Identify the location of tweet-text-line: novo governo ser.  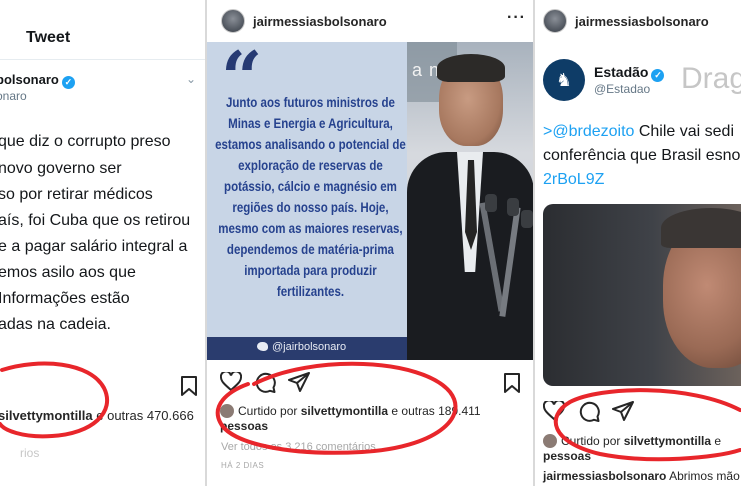
(61, 168).